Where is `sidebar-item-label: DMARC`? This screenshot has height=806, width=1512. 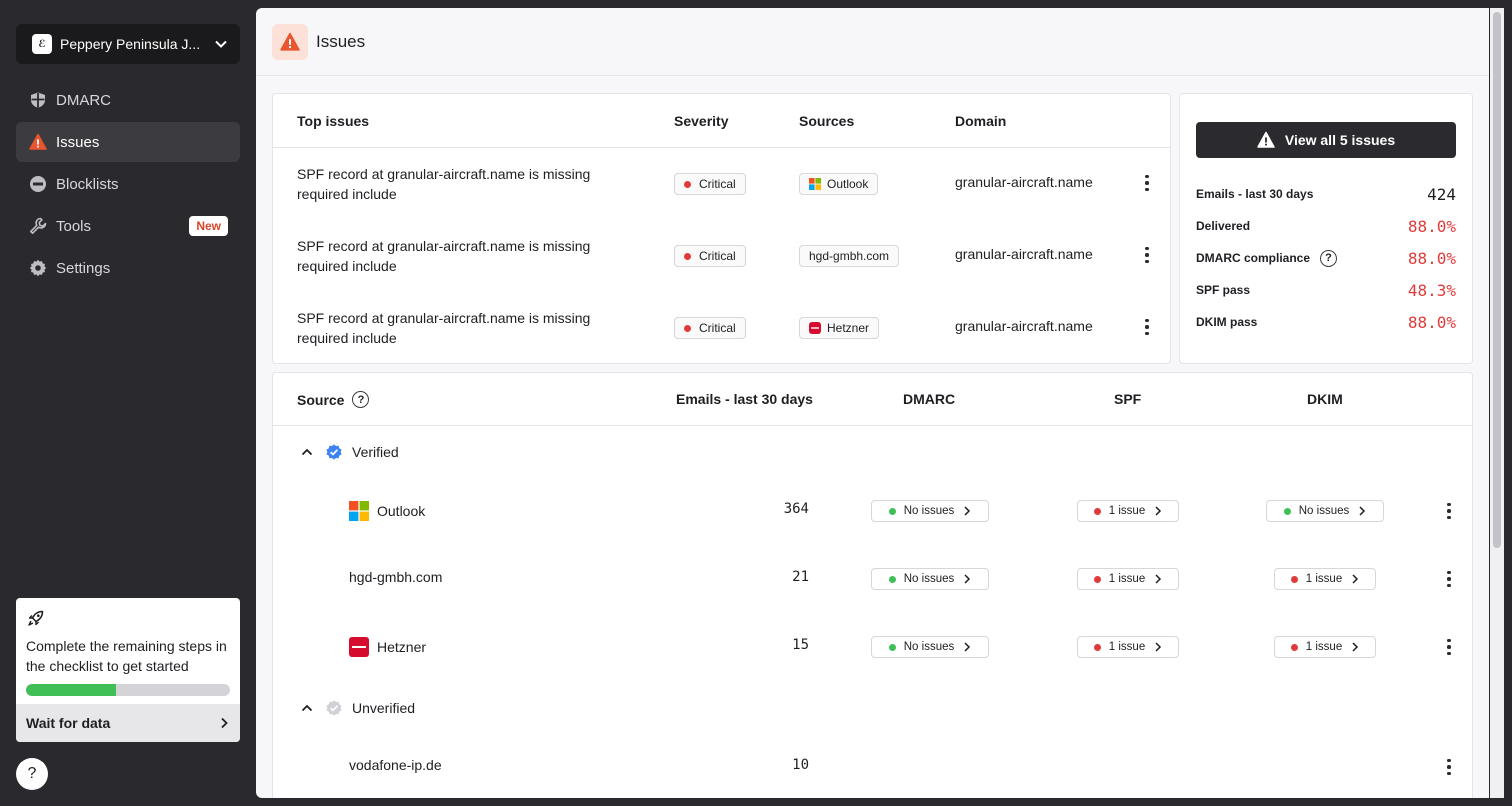 sidebar-item-label: DMARC is located at coordinates (83, 100).